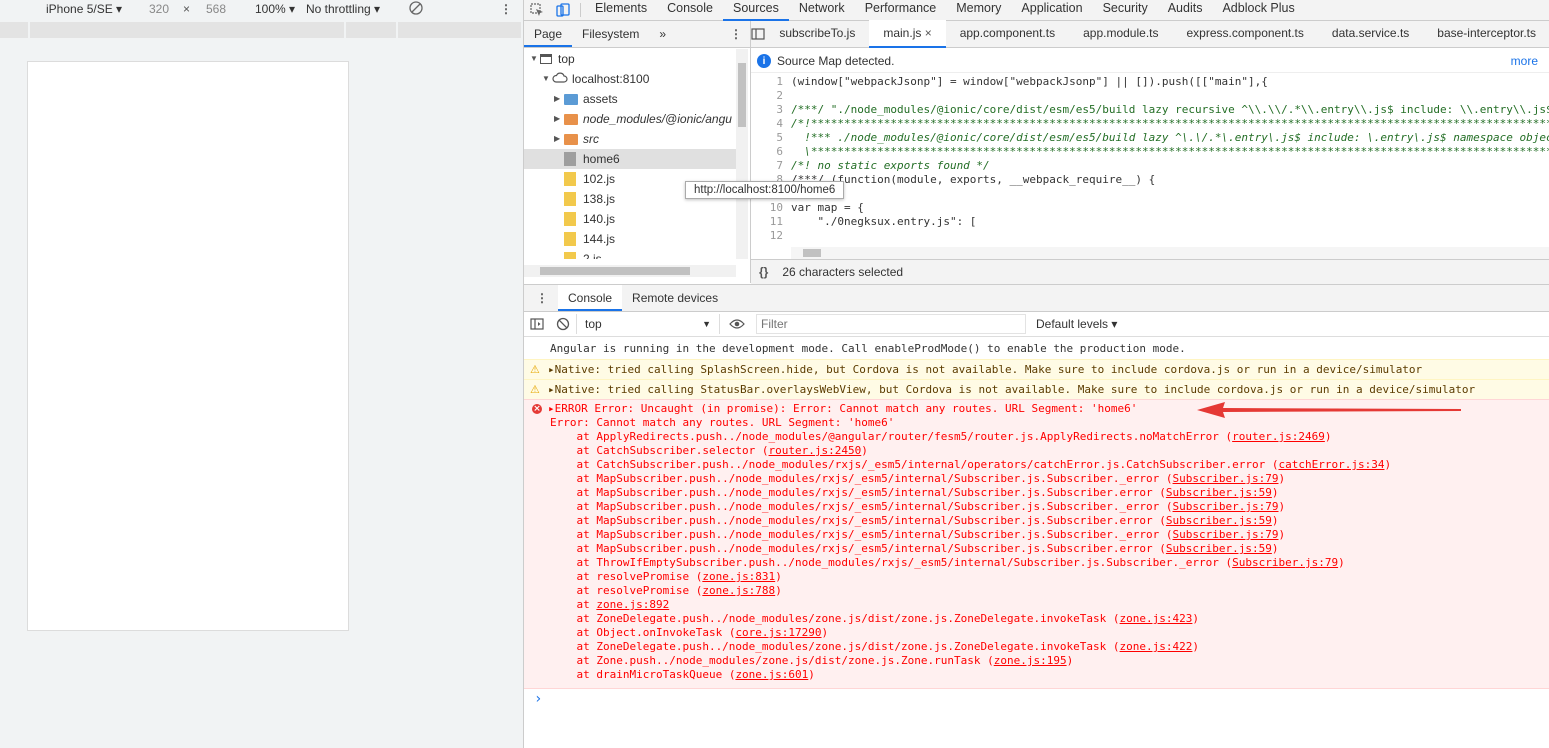 This screenshot has height=748, width=1549. What do you see at coordinates (630, 254) in the screenshot?
I see `tree-item: 2.js` at bounding box center [630, 254].